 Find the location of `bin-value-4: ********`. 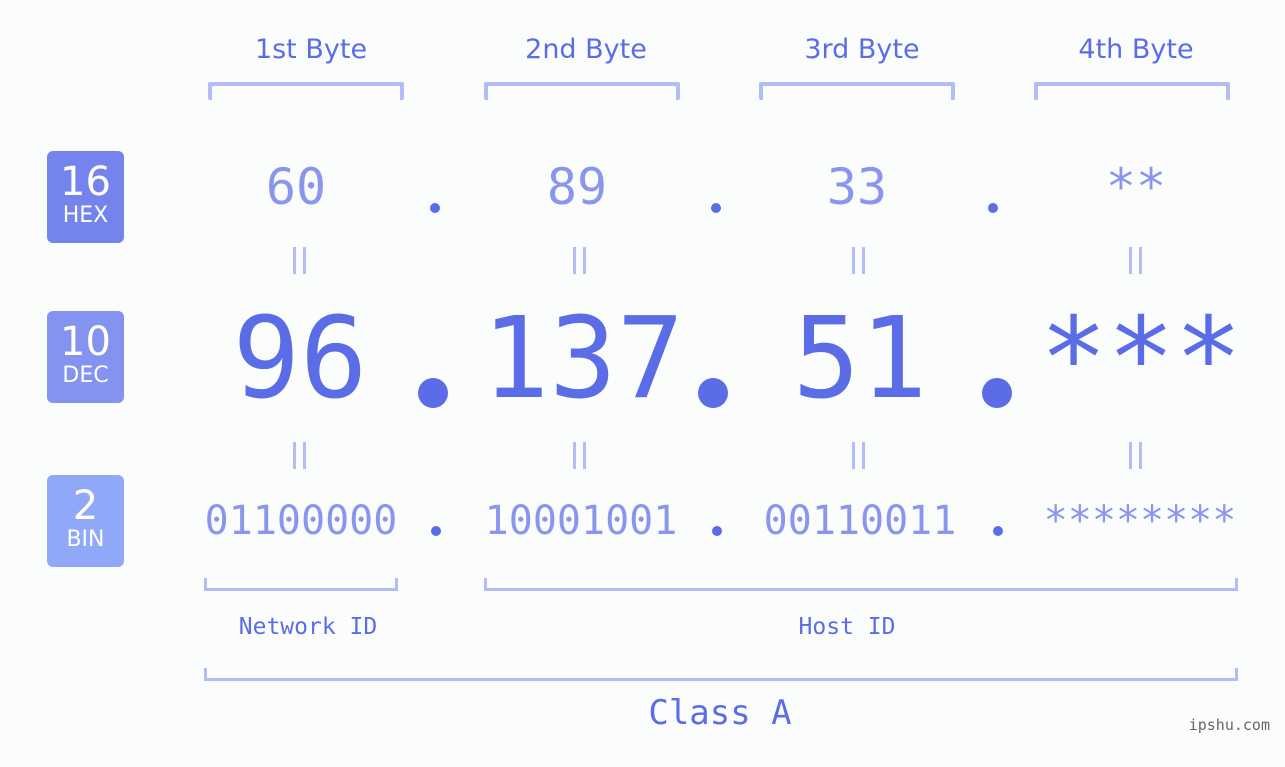

bin-value-4: ******** is located at coordinates (1140, 521).